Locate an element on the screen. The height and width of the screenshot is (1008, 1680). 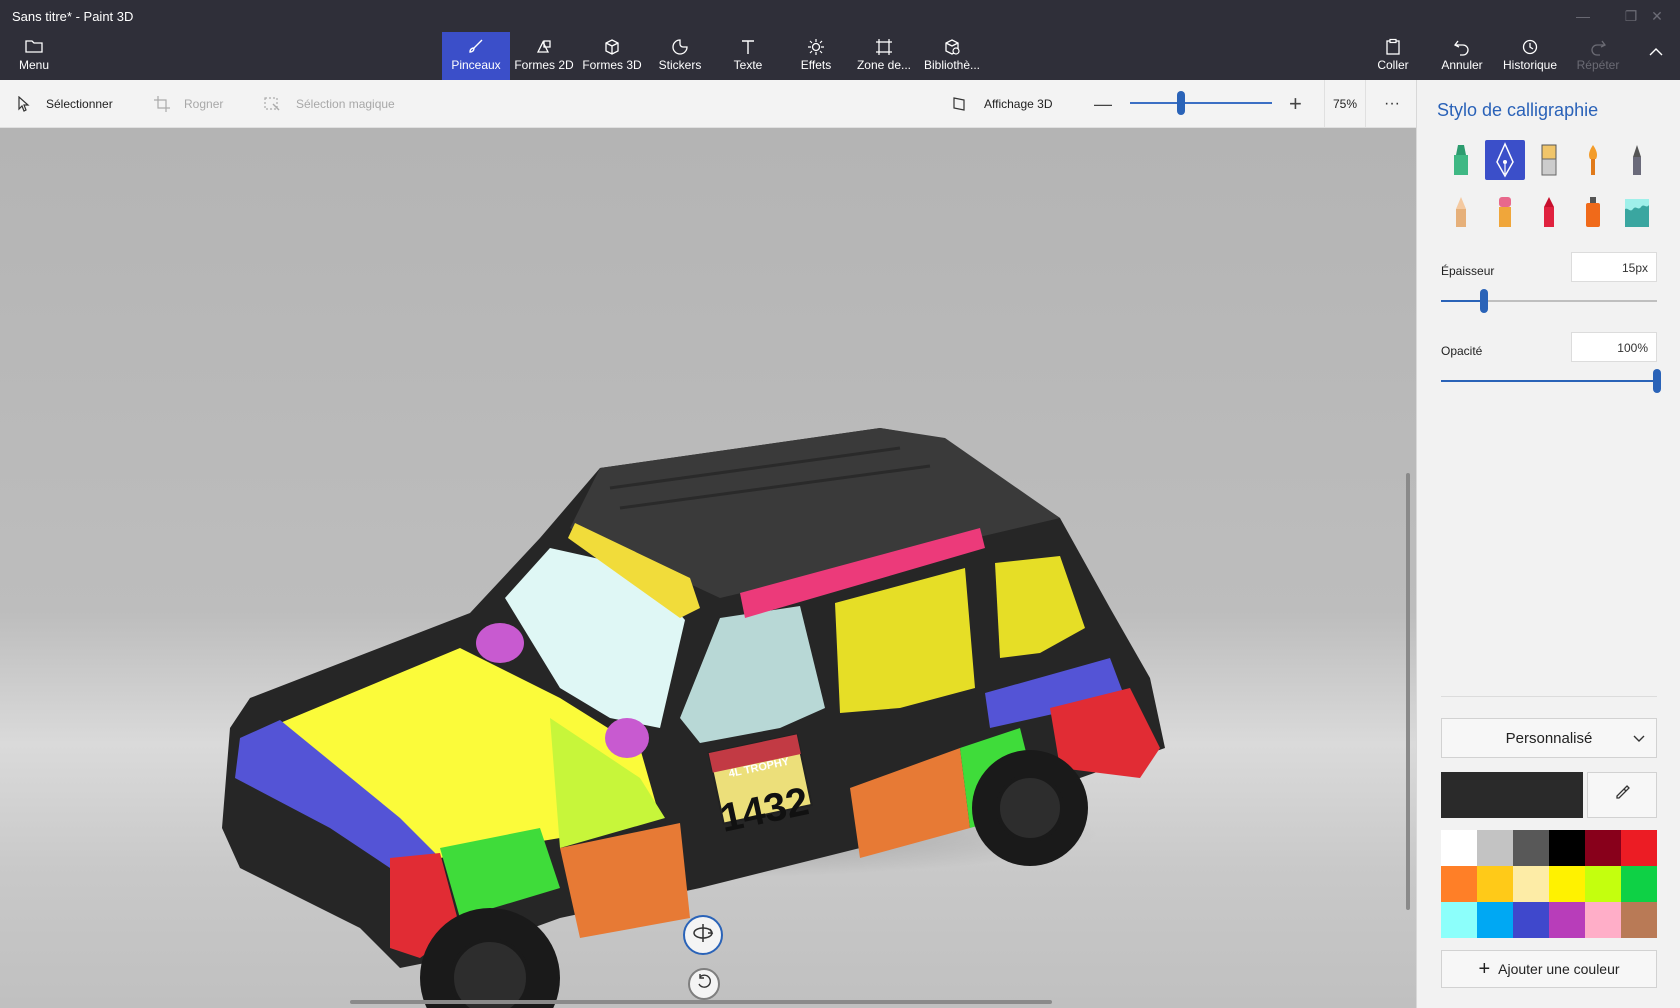
divider is located at coordinates (1549, 696).